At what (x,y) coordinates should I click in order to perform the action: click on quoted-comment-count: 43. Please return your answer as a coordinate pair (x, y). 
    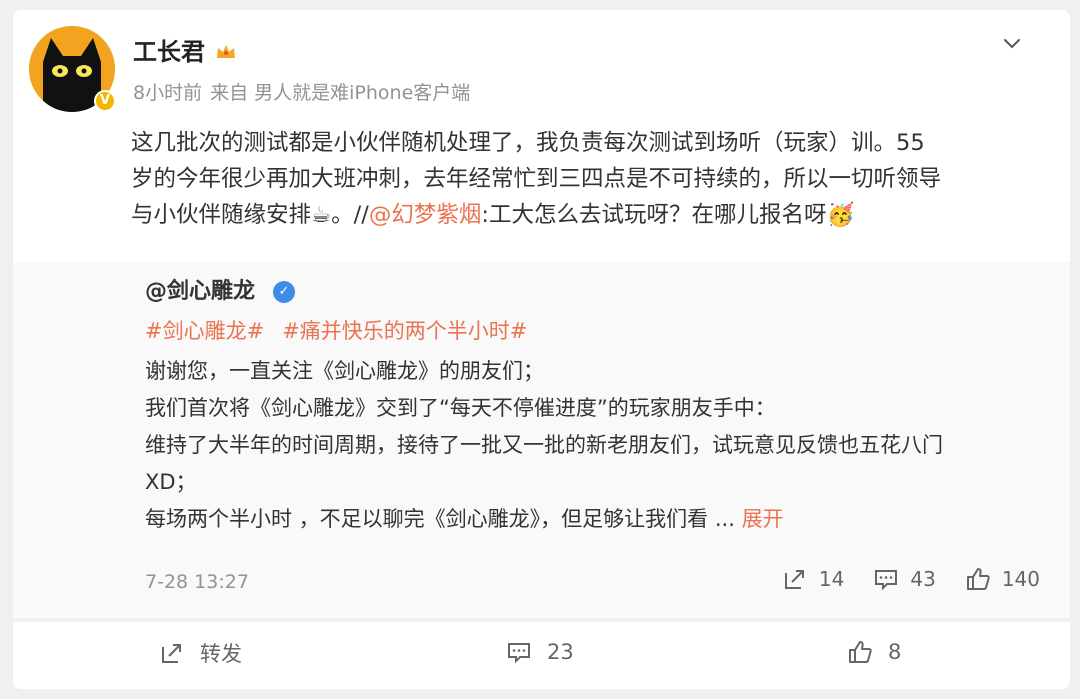
    Looking at the image, I should click on (923, 579).